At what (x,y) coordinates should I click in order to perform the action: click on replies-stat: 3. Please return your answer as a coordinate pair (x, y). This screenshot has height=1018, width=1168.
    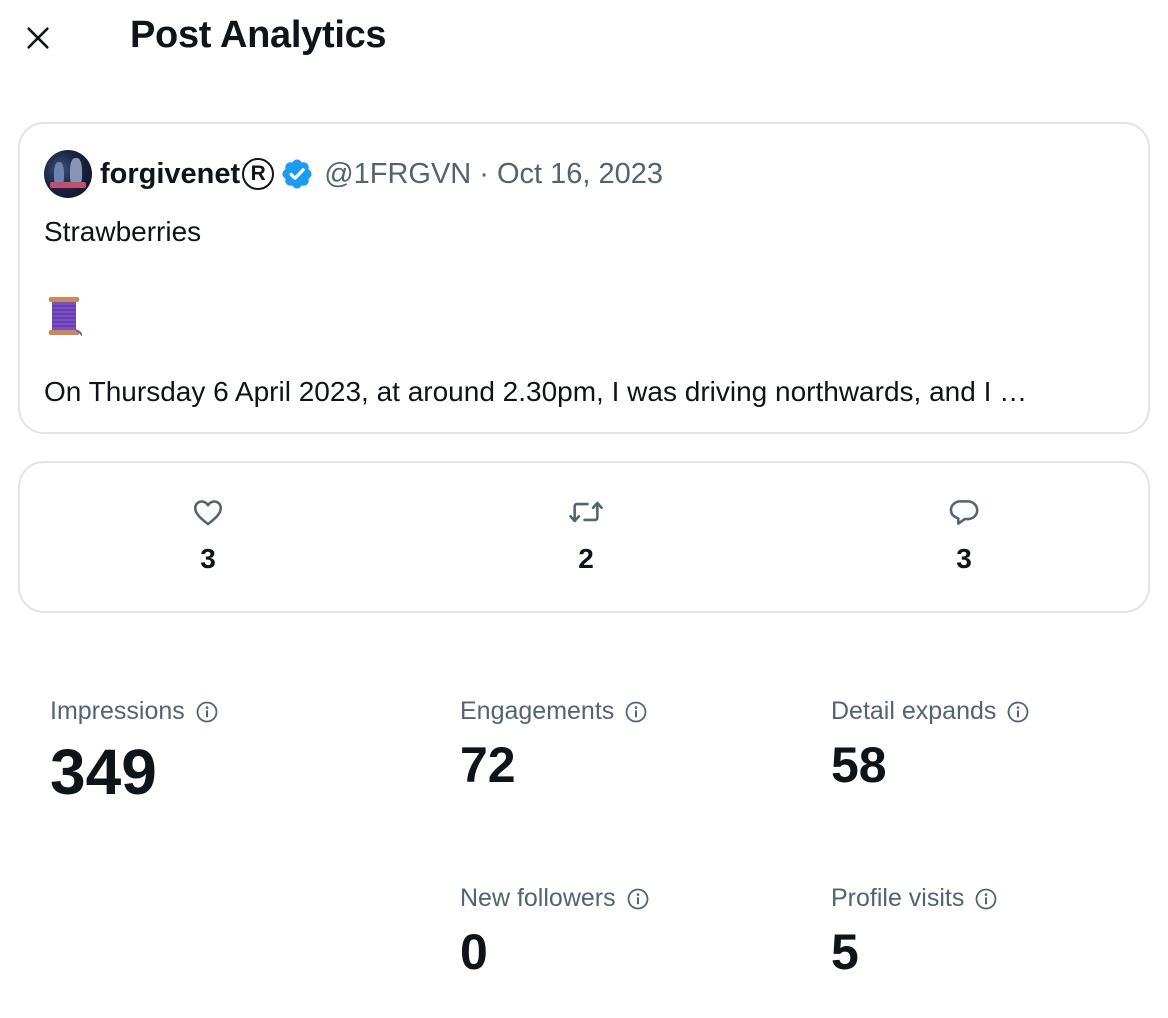
    Looking at the image, I should click on (964, 535).